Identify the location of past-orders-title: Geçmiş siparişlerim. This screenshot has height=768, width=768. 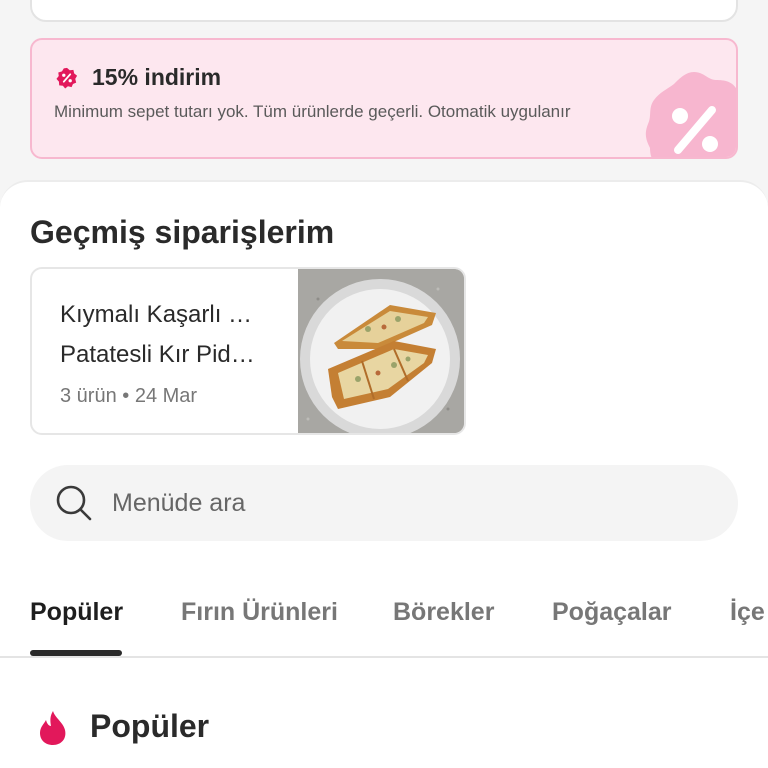
(182, 232).